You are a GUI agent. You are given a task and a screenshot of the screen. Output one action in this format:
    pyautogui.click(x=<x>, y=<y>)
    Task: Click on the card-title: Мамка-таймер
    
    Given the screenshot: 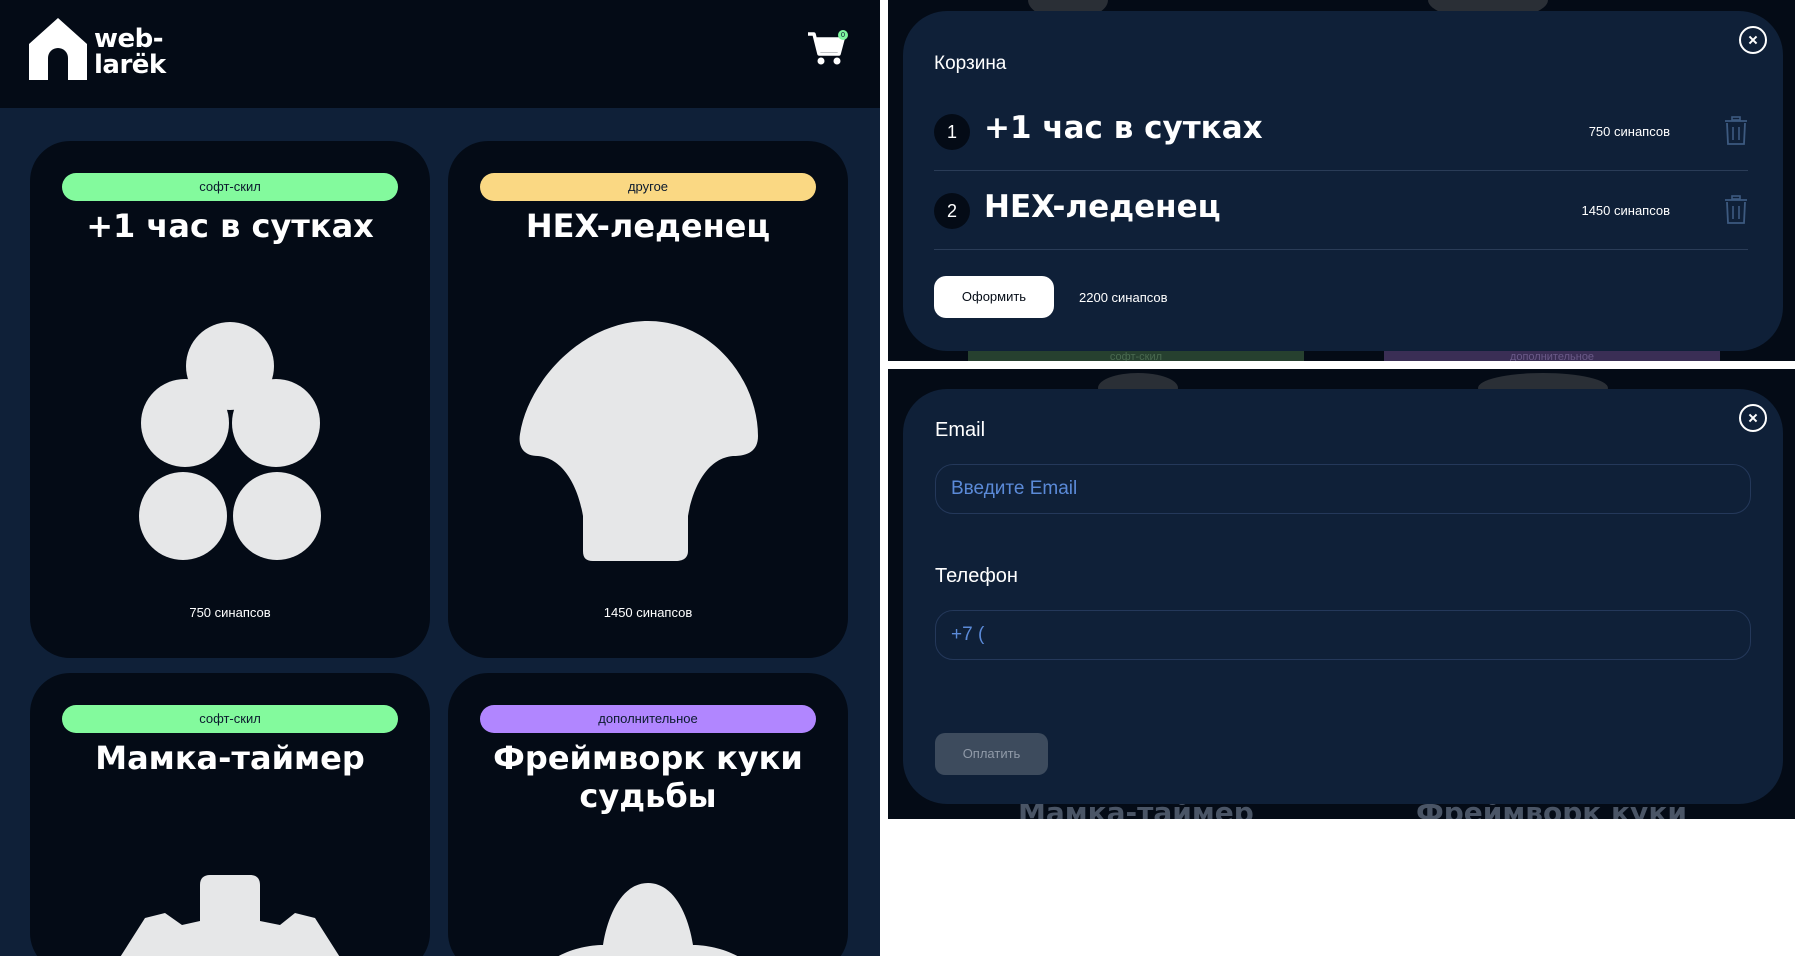 What is the action you would take?
    pyautogui.click(x=230, y=758)
    